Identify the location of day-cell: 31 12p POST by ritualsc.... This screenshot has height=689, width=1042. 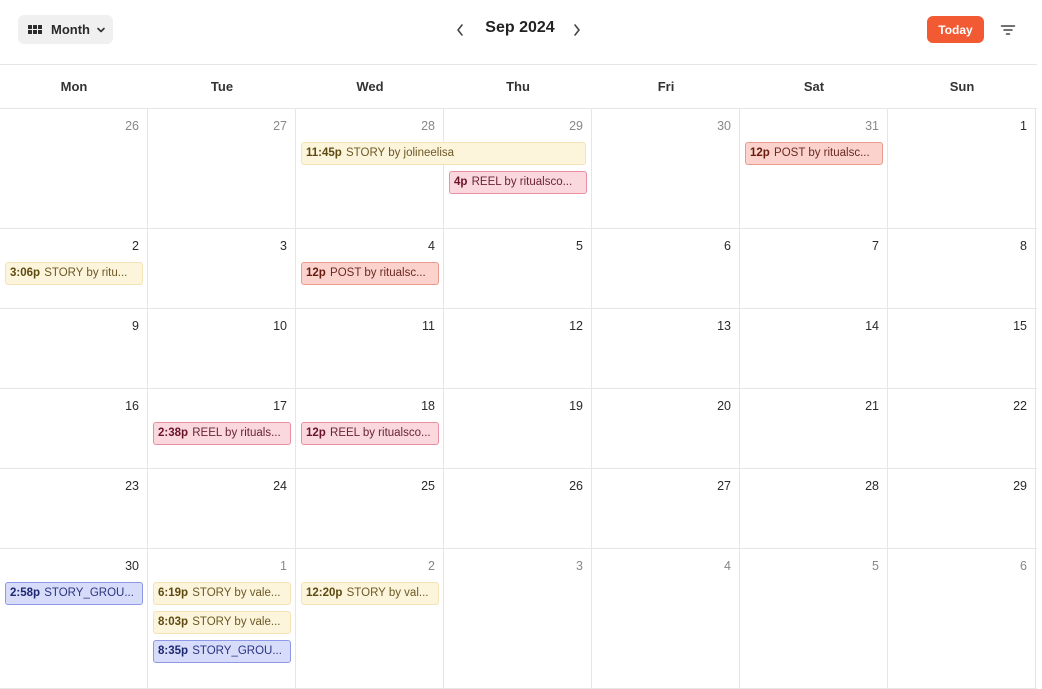
(814, 168).